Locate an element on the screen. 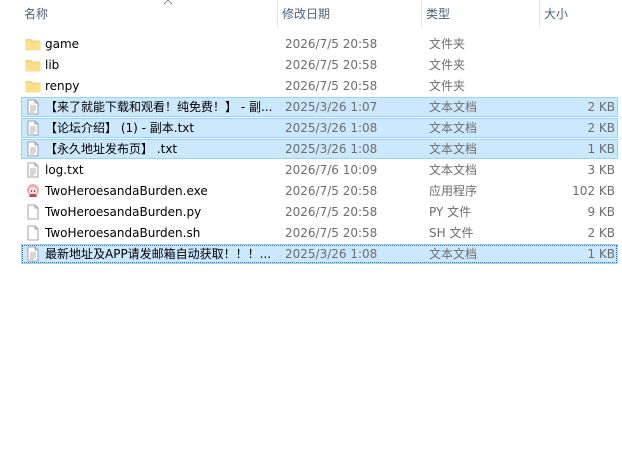  file-size: 3 KB is located at coordinates (601, 170).